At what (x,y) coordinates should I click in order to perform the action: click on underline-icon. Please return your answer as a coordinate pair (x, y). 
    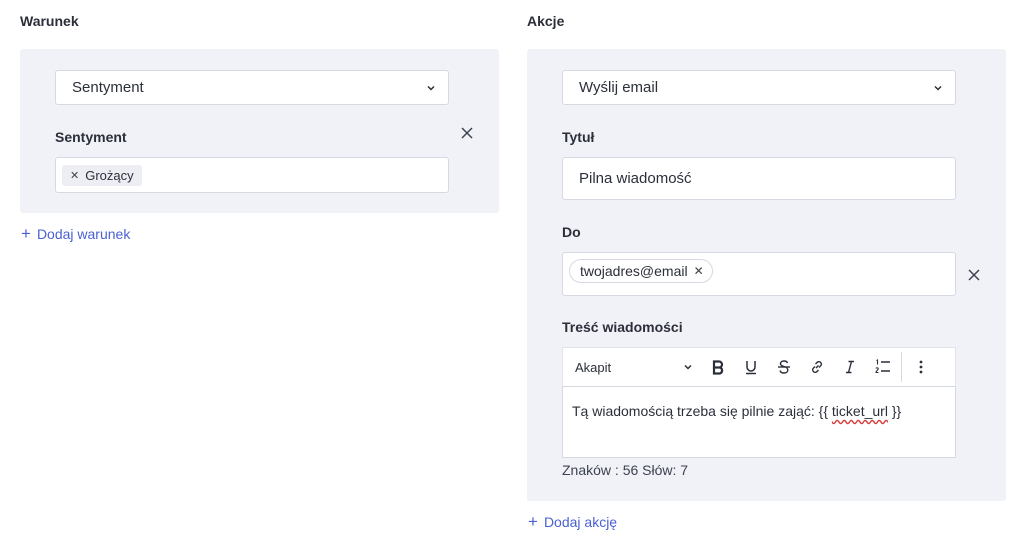
    Looking at the image, I should click on (750, 368).